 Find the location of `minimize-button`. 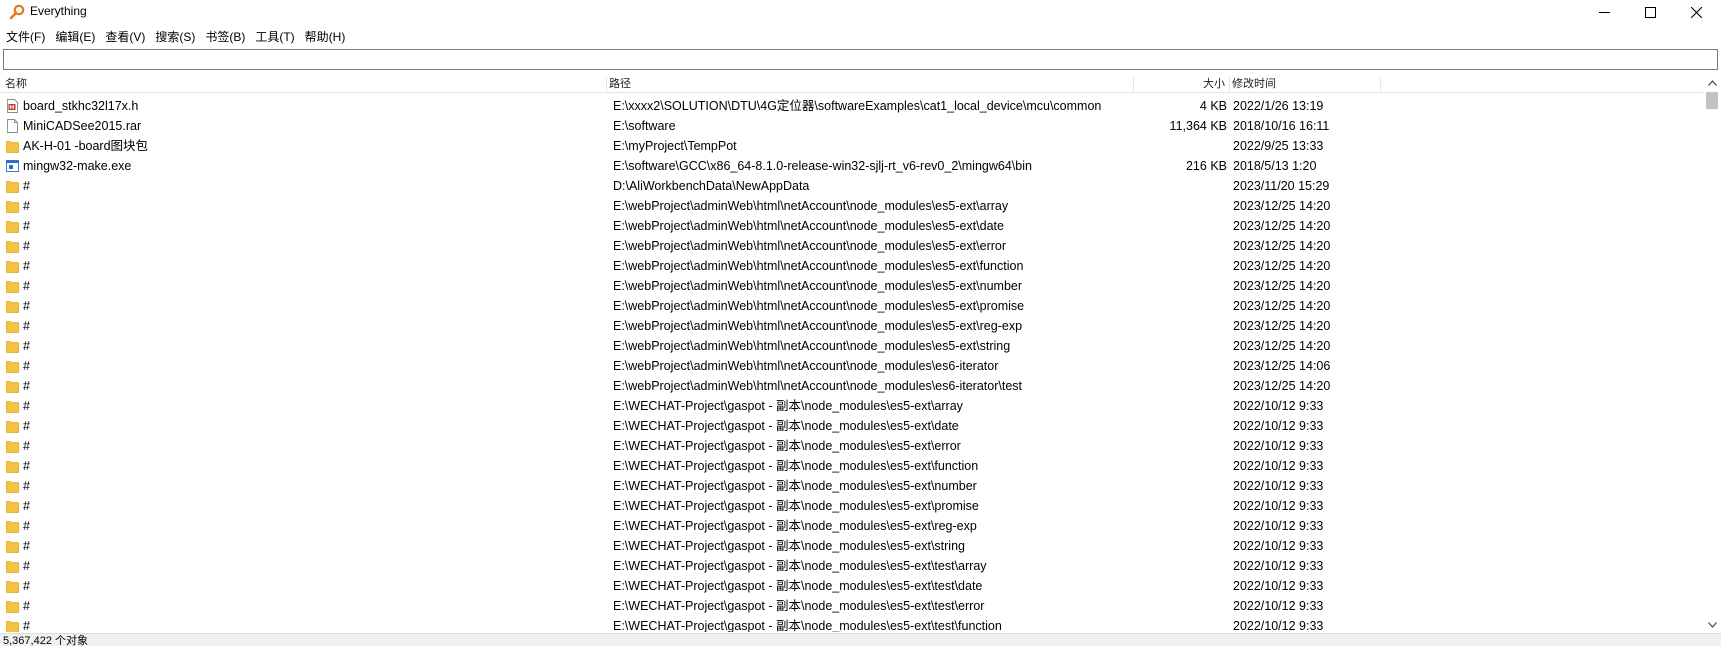

minimize-button is located at coordinates (1604, 12).